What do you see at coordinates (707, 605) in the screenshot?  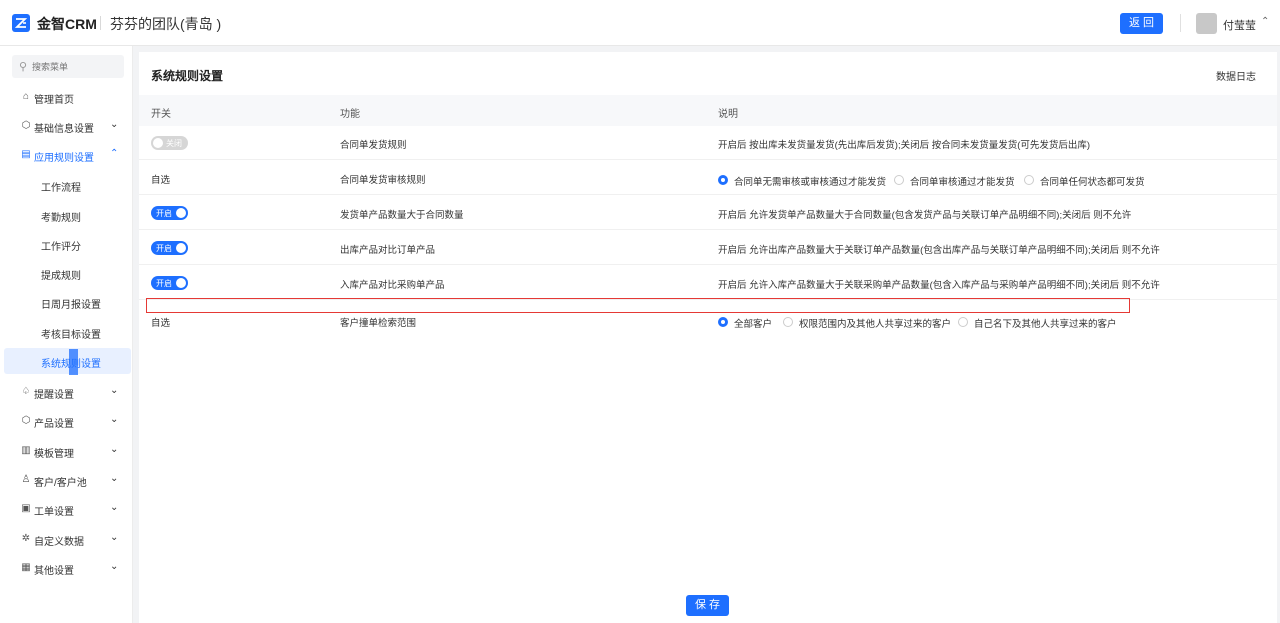 I see `save-button: 保 存` at bounding box center [707, 605].